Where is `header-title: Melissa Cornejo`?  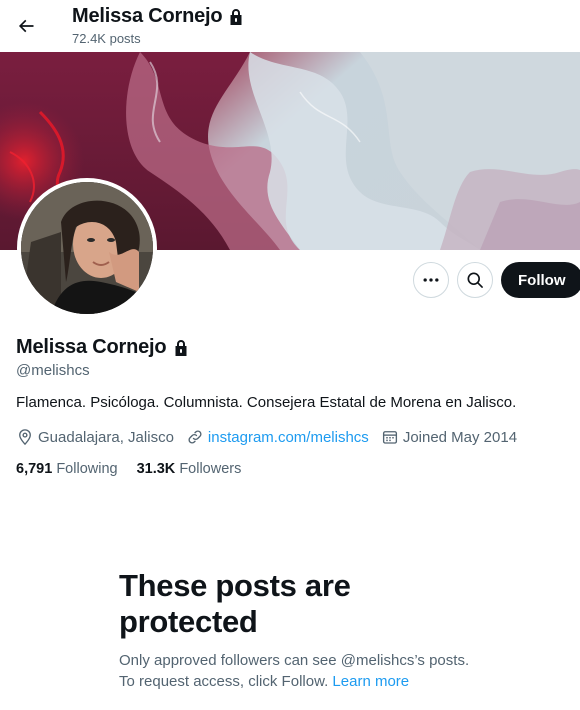 header-title: Melissa Cornejo is located at coordinates (158, 16).